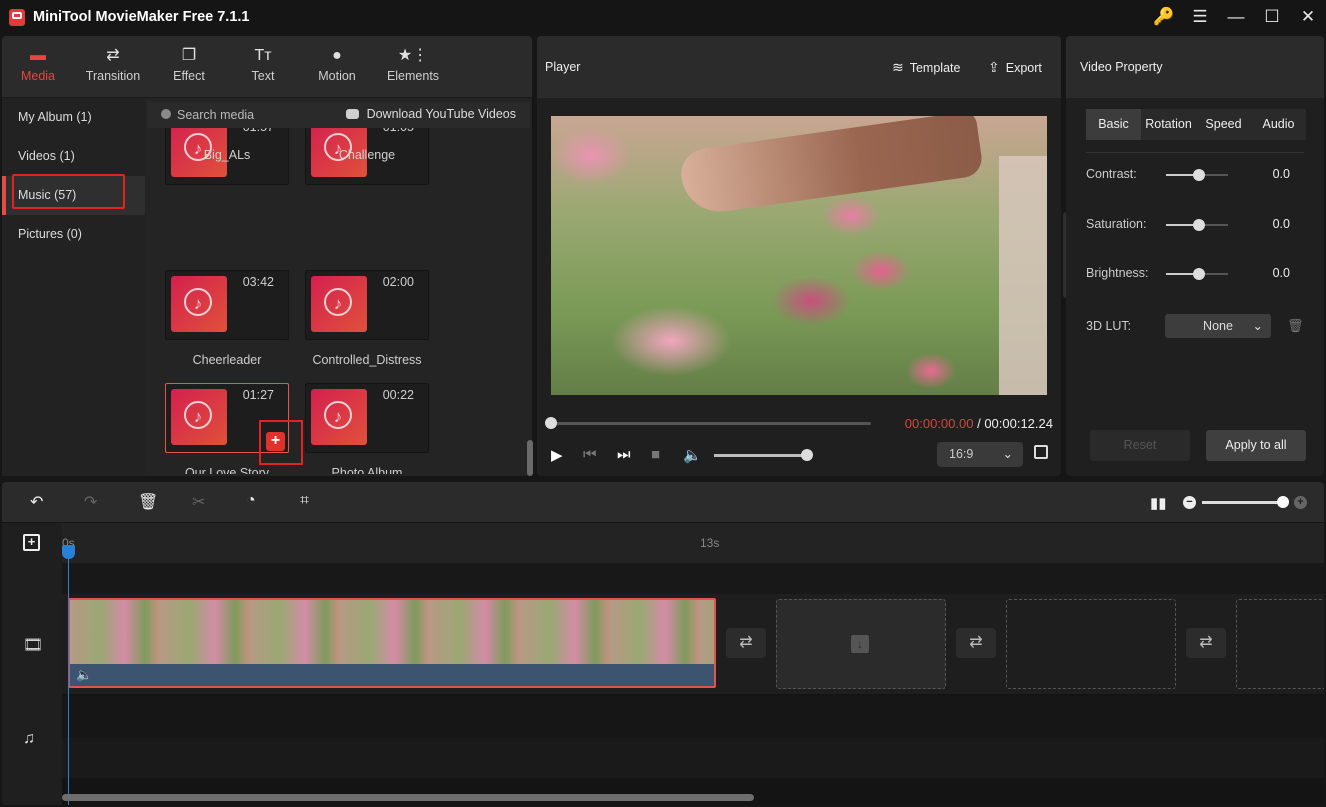 Image resolution: width=1326 pixels, height=807 pixels. I want to click on tab-text: Tт Text, so click(263, 64).